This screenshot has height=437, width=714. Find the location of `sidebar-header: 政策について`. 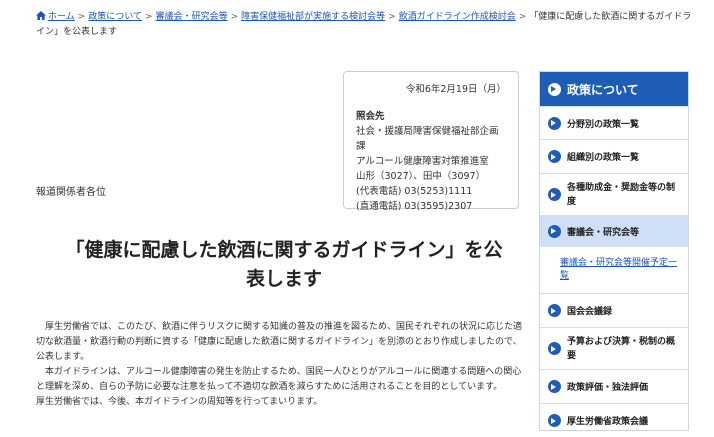

sidebar-header: 政策について is located at coordinates (614, 89).